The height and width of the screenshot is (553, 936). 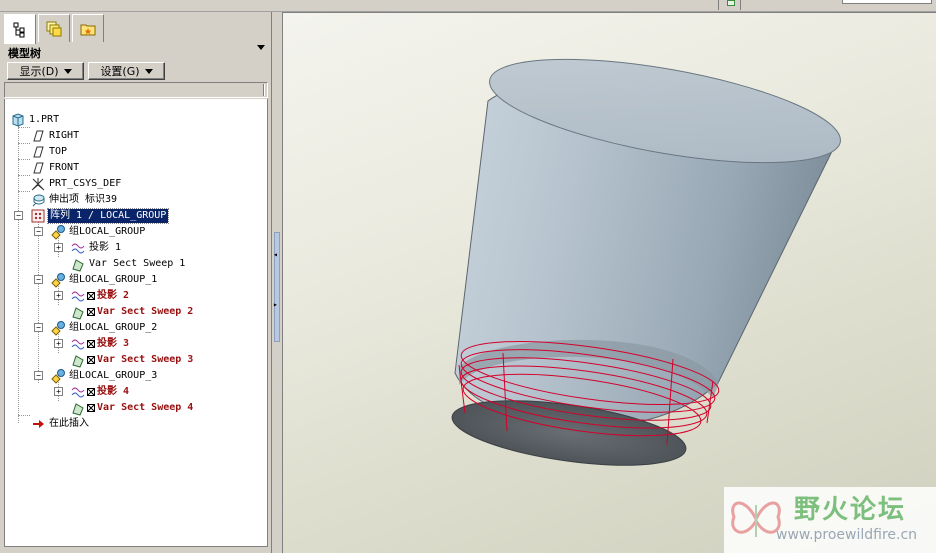 I want to click on favorites-tab, so click(x=88, y=28).